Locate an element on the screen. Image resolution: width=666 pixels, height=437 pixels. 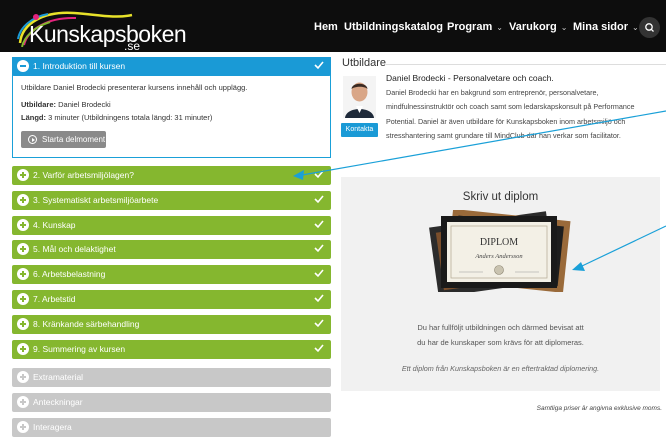
diploma-image: DIPLOM Anders Andersson is located at coordinates (500, 252).